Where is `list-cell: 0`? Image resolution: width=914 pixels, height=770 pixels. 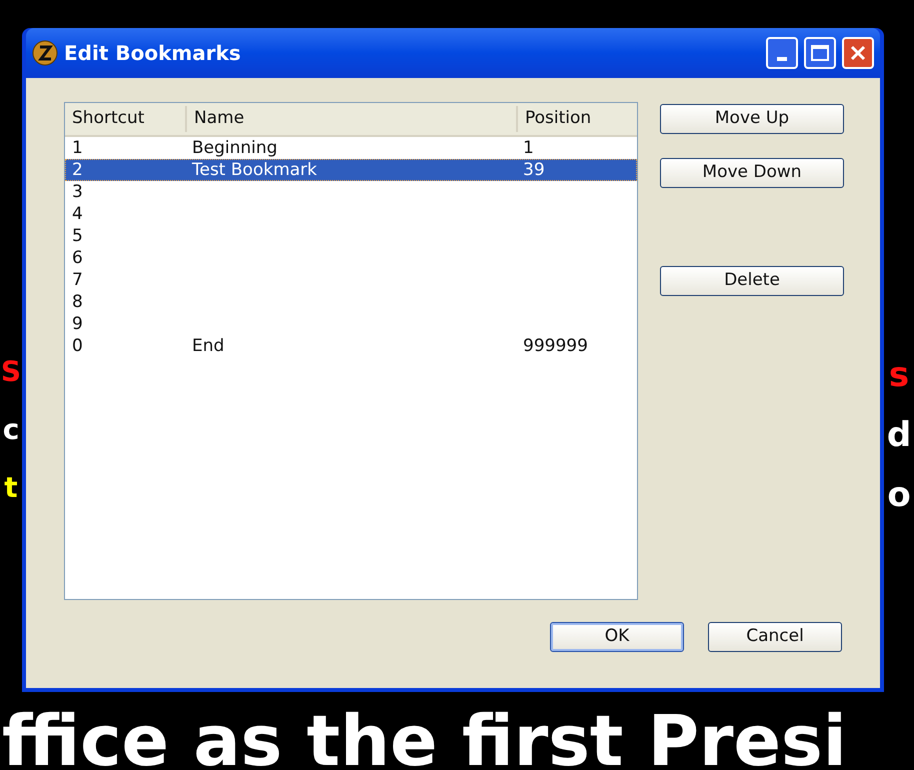 list-cell: 0 is located at coordinates (77, 346).